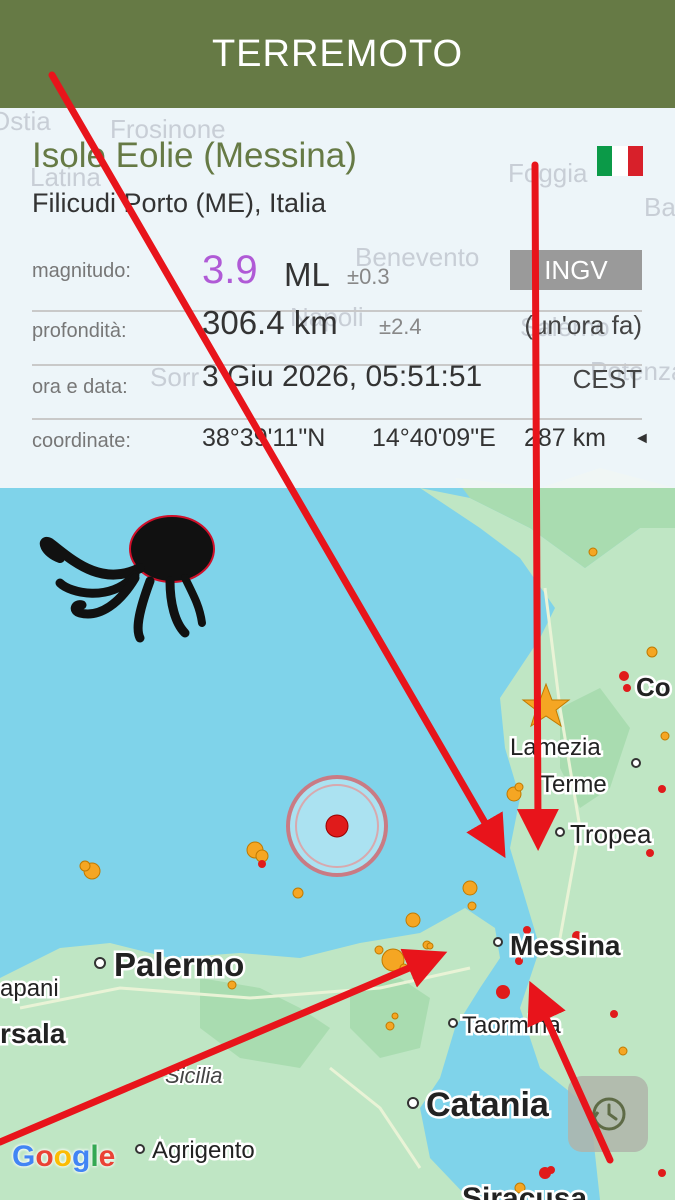  What do you see at coordinates (337, 826) in the screenshot?
I see `main-event-marker` at bounding box center [337, 826].